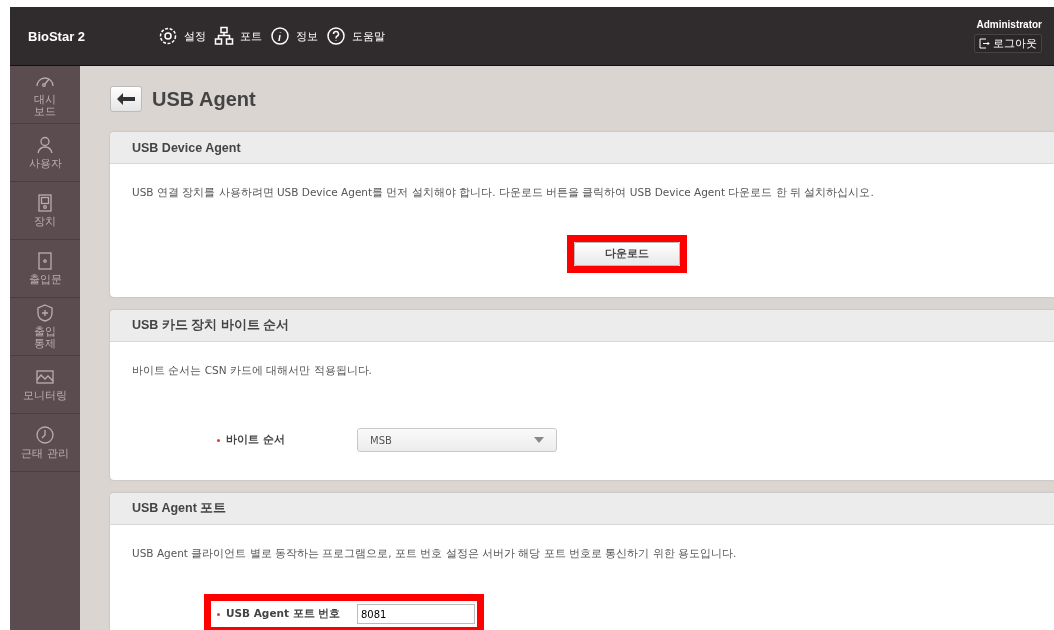  I want to click on nav-link: 정보, so click(294, 36).